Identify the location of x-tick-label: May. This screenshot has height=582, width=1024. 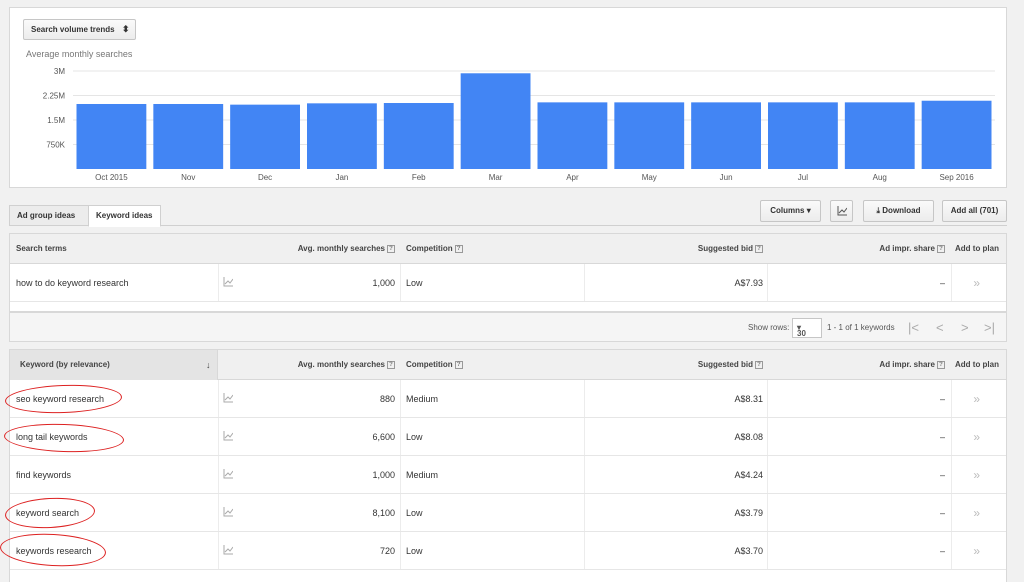
(649, 177).